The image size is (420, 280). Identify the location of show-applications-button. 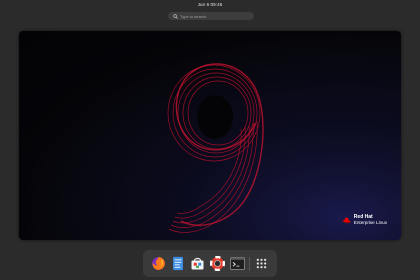
(261, 264).